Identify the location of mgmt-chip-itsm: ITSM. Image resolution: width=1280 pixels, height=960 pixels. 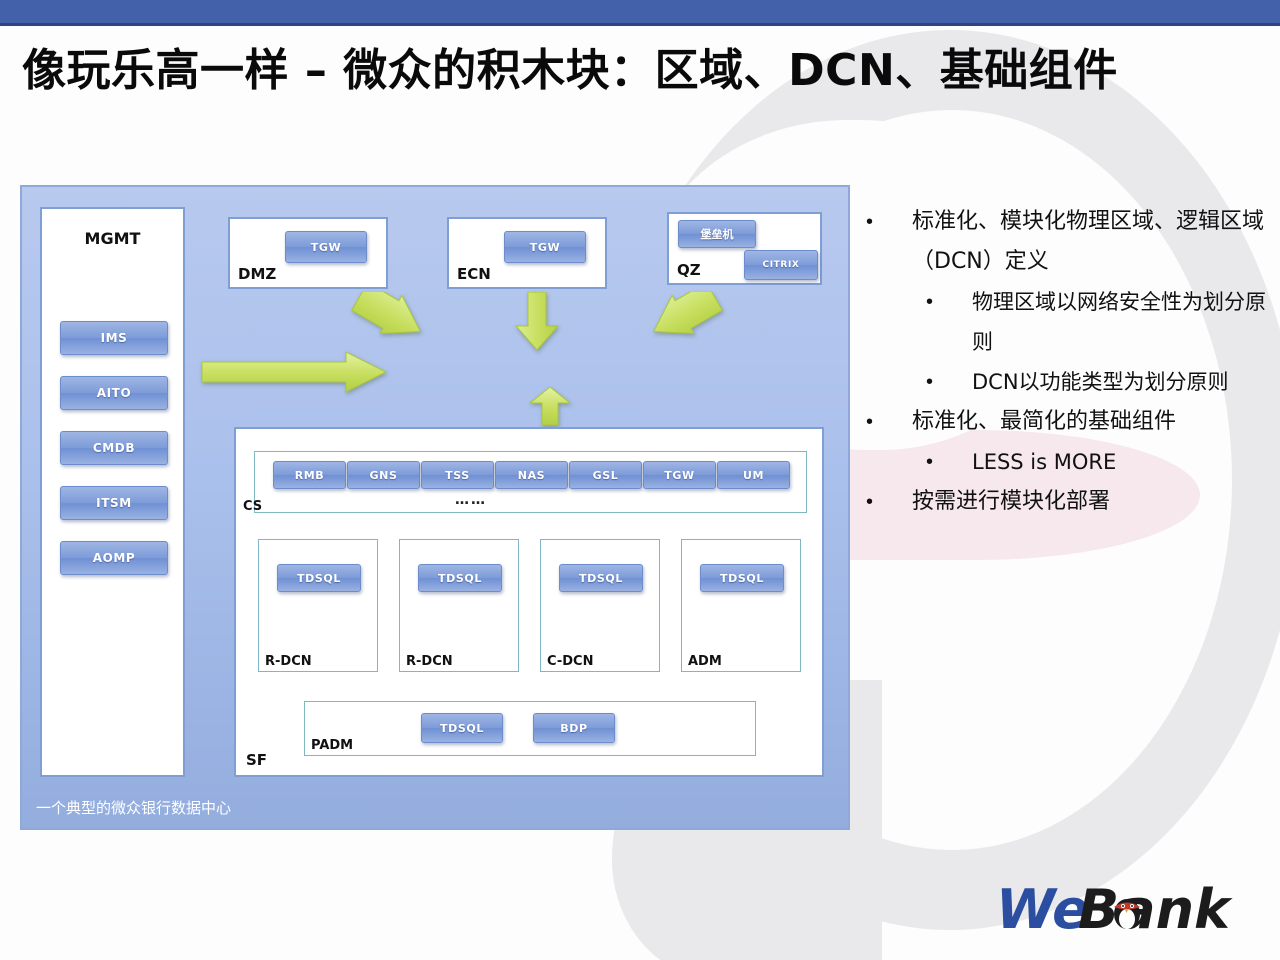
(114, 503).